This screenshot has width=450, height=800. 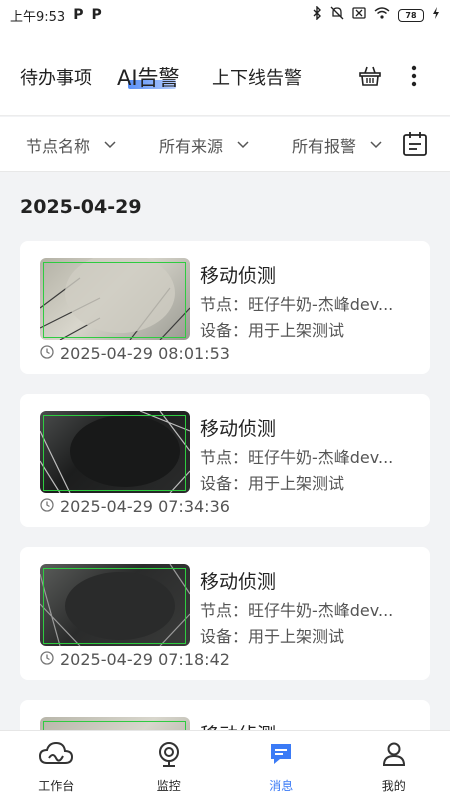 I want to click on nav-workbench: 工作台, so click(x=56, y=765).